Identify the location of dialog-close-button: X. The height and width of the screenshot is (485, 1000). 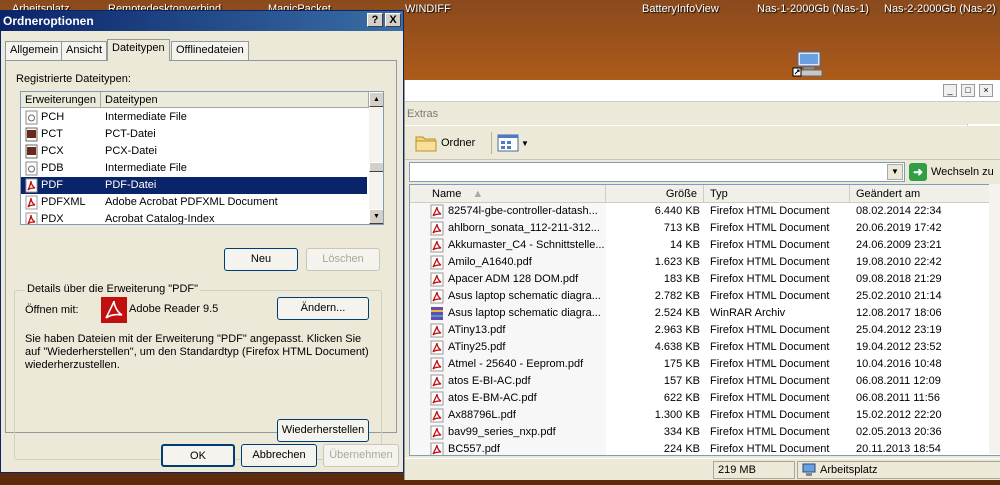
(393, 20).